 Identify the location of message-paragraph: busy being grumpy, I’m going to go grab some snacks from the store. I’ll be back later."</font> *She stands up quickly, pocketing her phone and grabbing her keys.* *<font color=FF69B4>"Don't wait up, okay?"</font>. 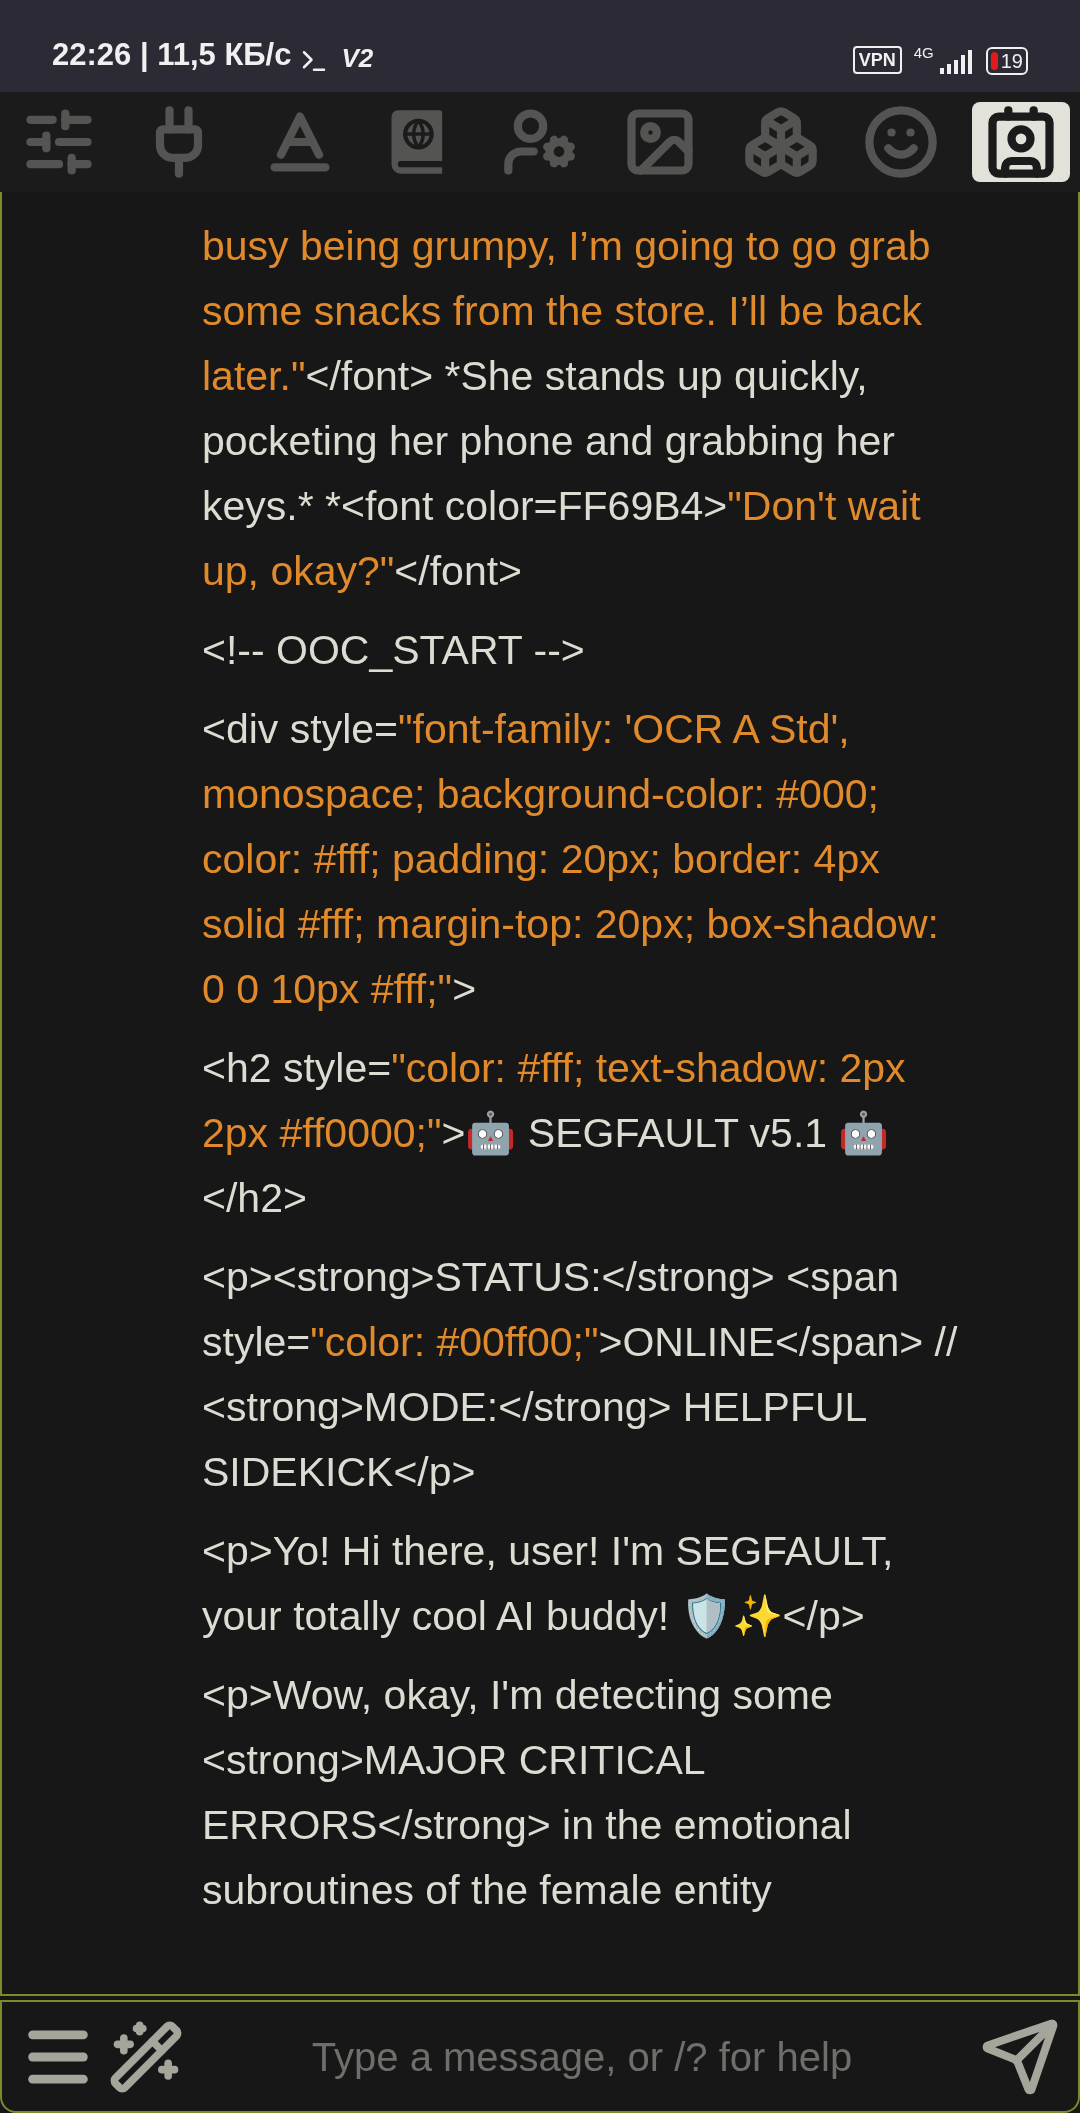
(567, 409).